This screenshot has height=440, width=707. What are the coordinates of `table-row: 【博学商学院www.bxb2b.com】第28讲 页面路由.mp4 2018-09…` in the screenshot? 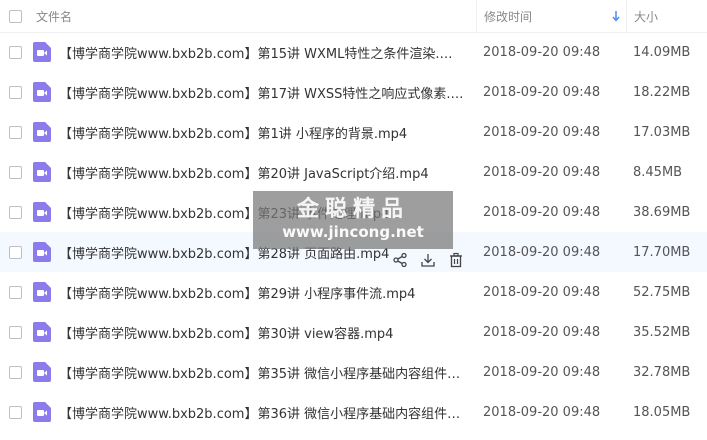 It's located at (353, 252).